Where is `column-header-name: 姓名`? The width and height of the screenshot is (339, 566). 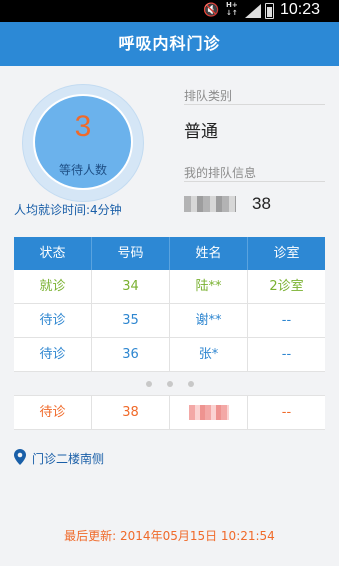
column-header-name: 姓名 is located at coordinates (209, 253).